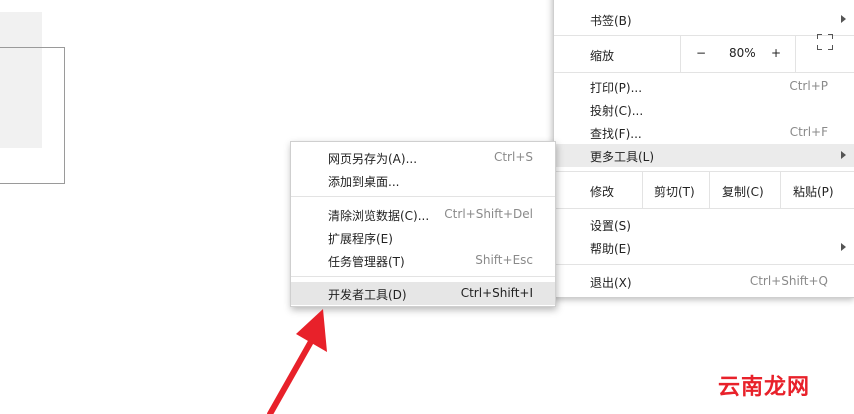  I want to click on menu-item-bookmarks: 书签(B), so click(704, 19).